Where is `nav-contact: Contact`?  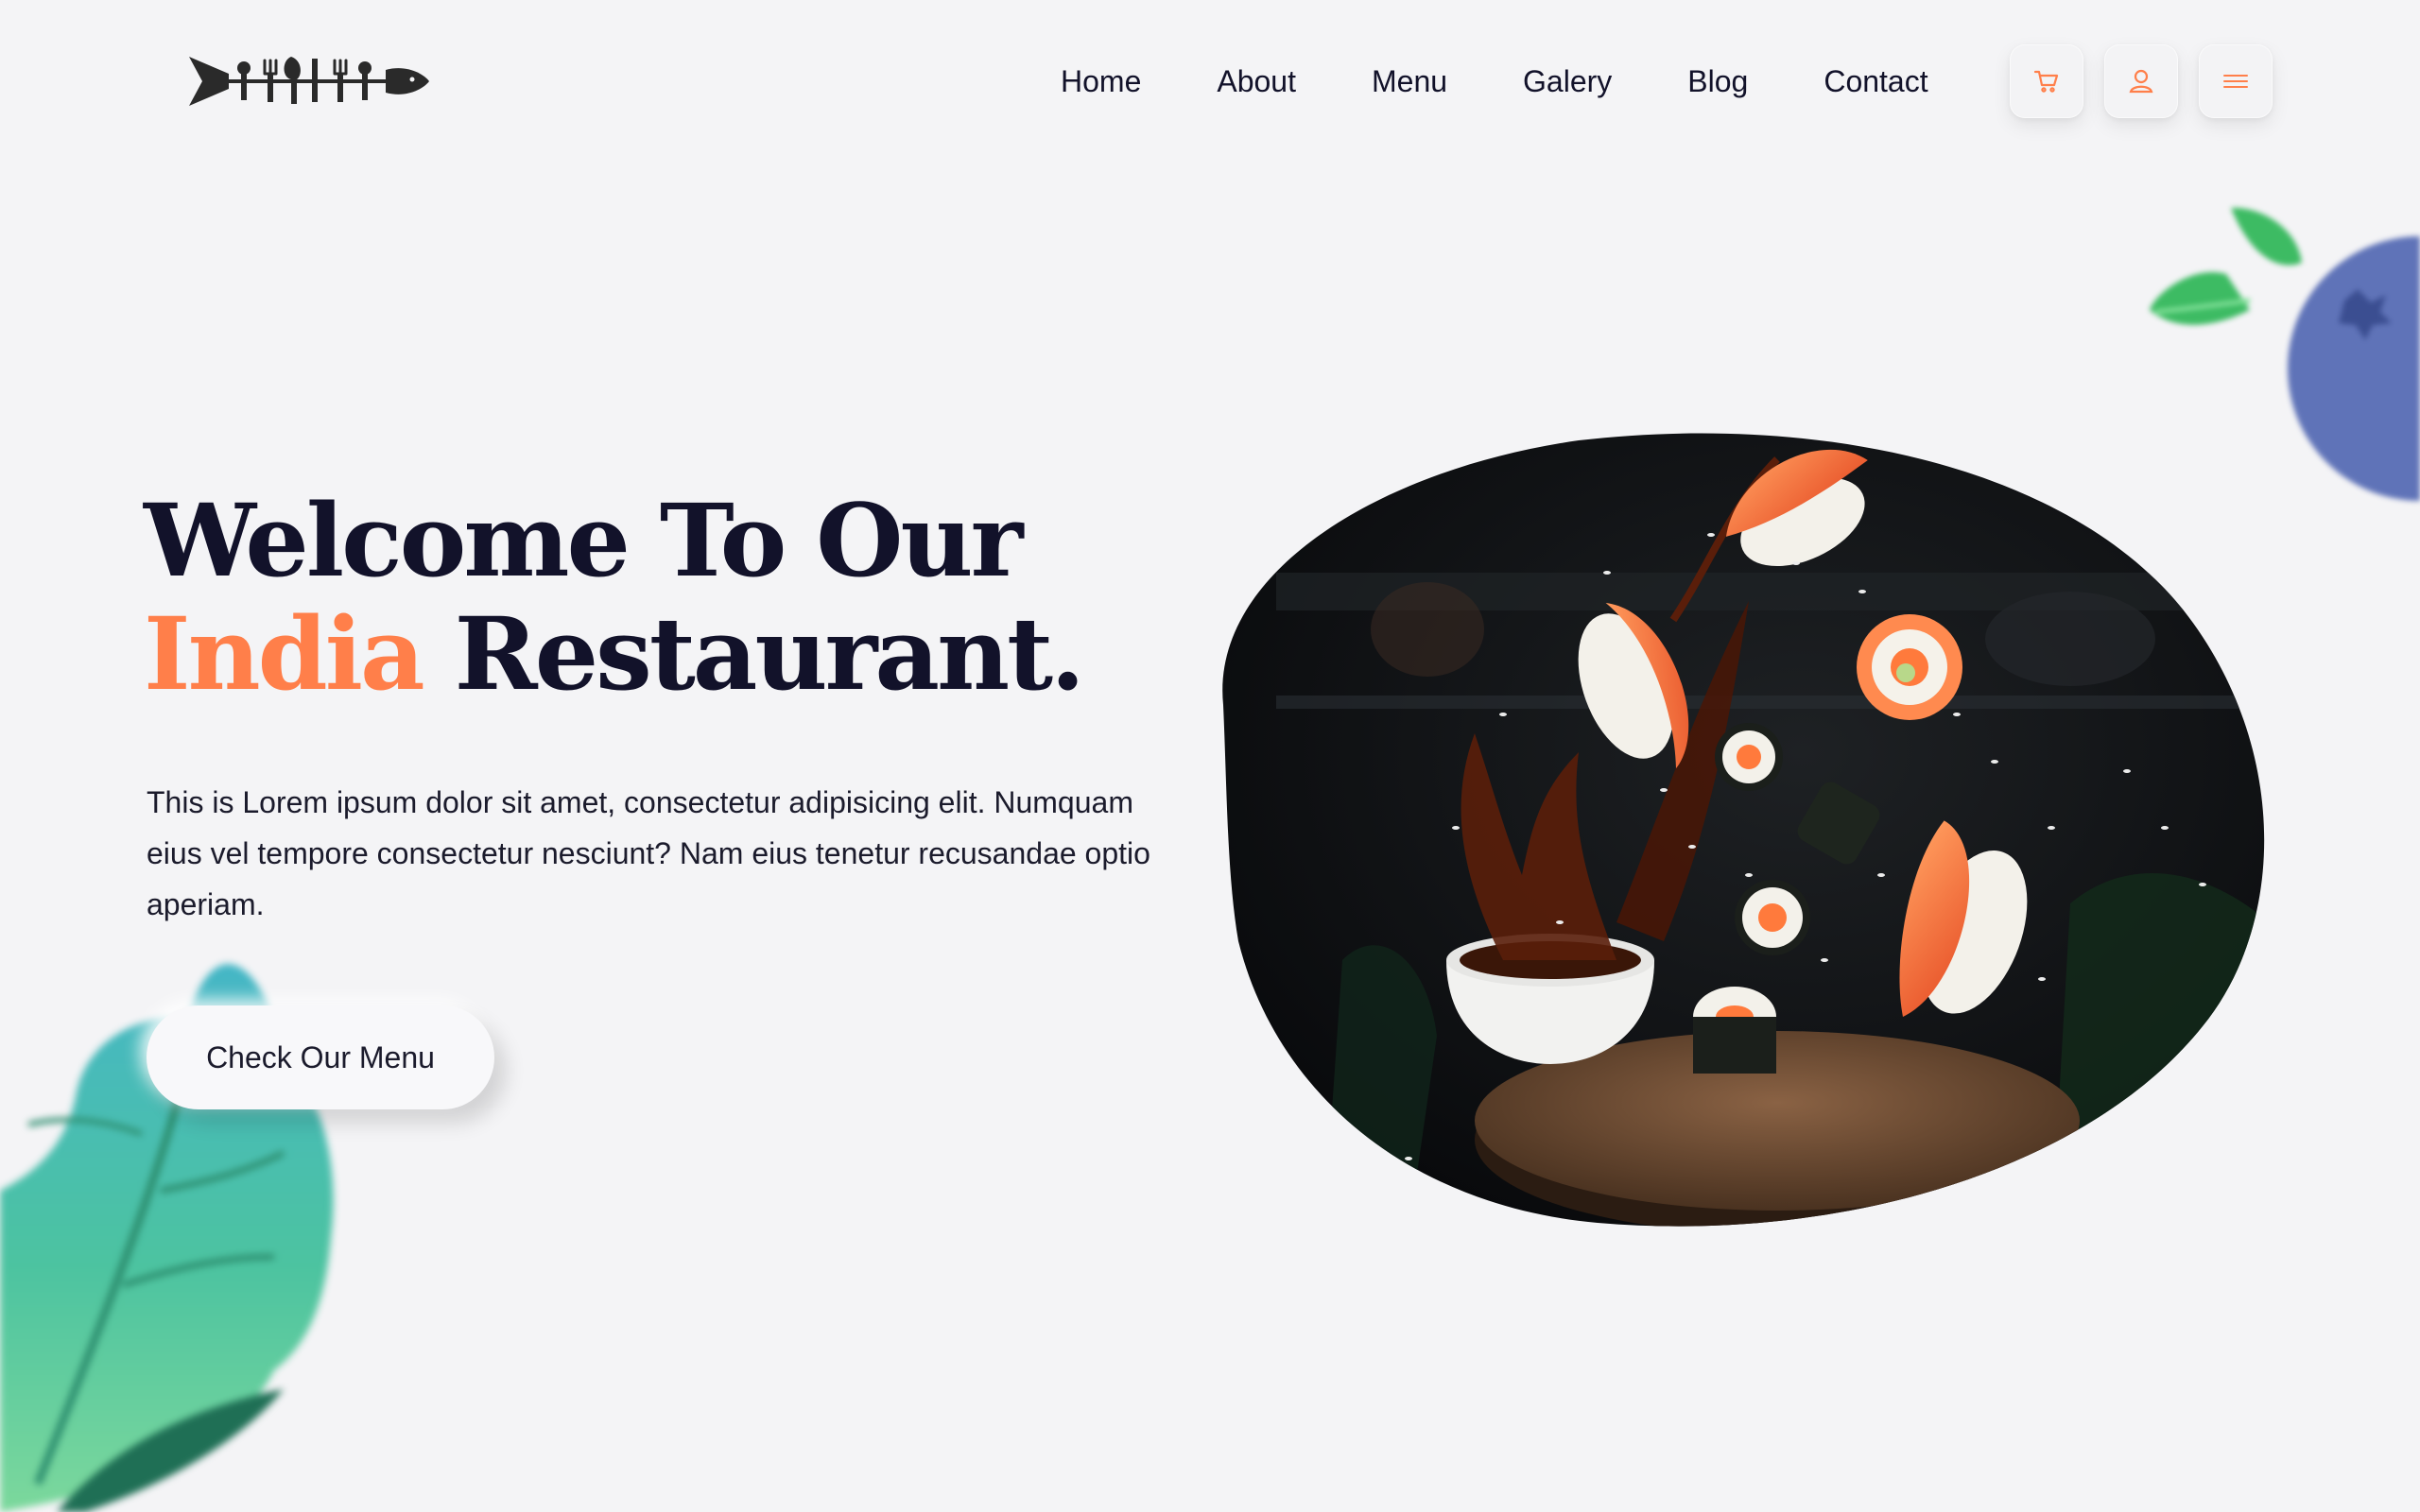 nav-contact: Contact is located at coordinates (1875, 81).